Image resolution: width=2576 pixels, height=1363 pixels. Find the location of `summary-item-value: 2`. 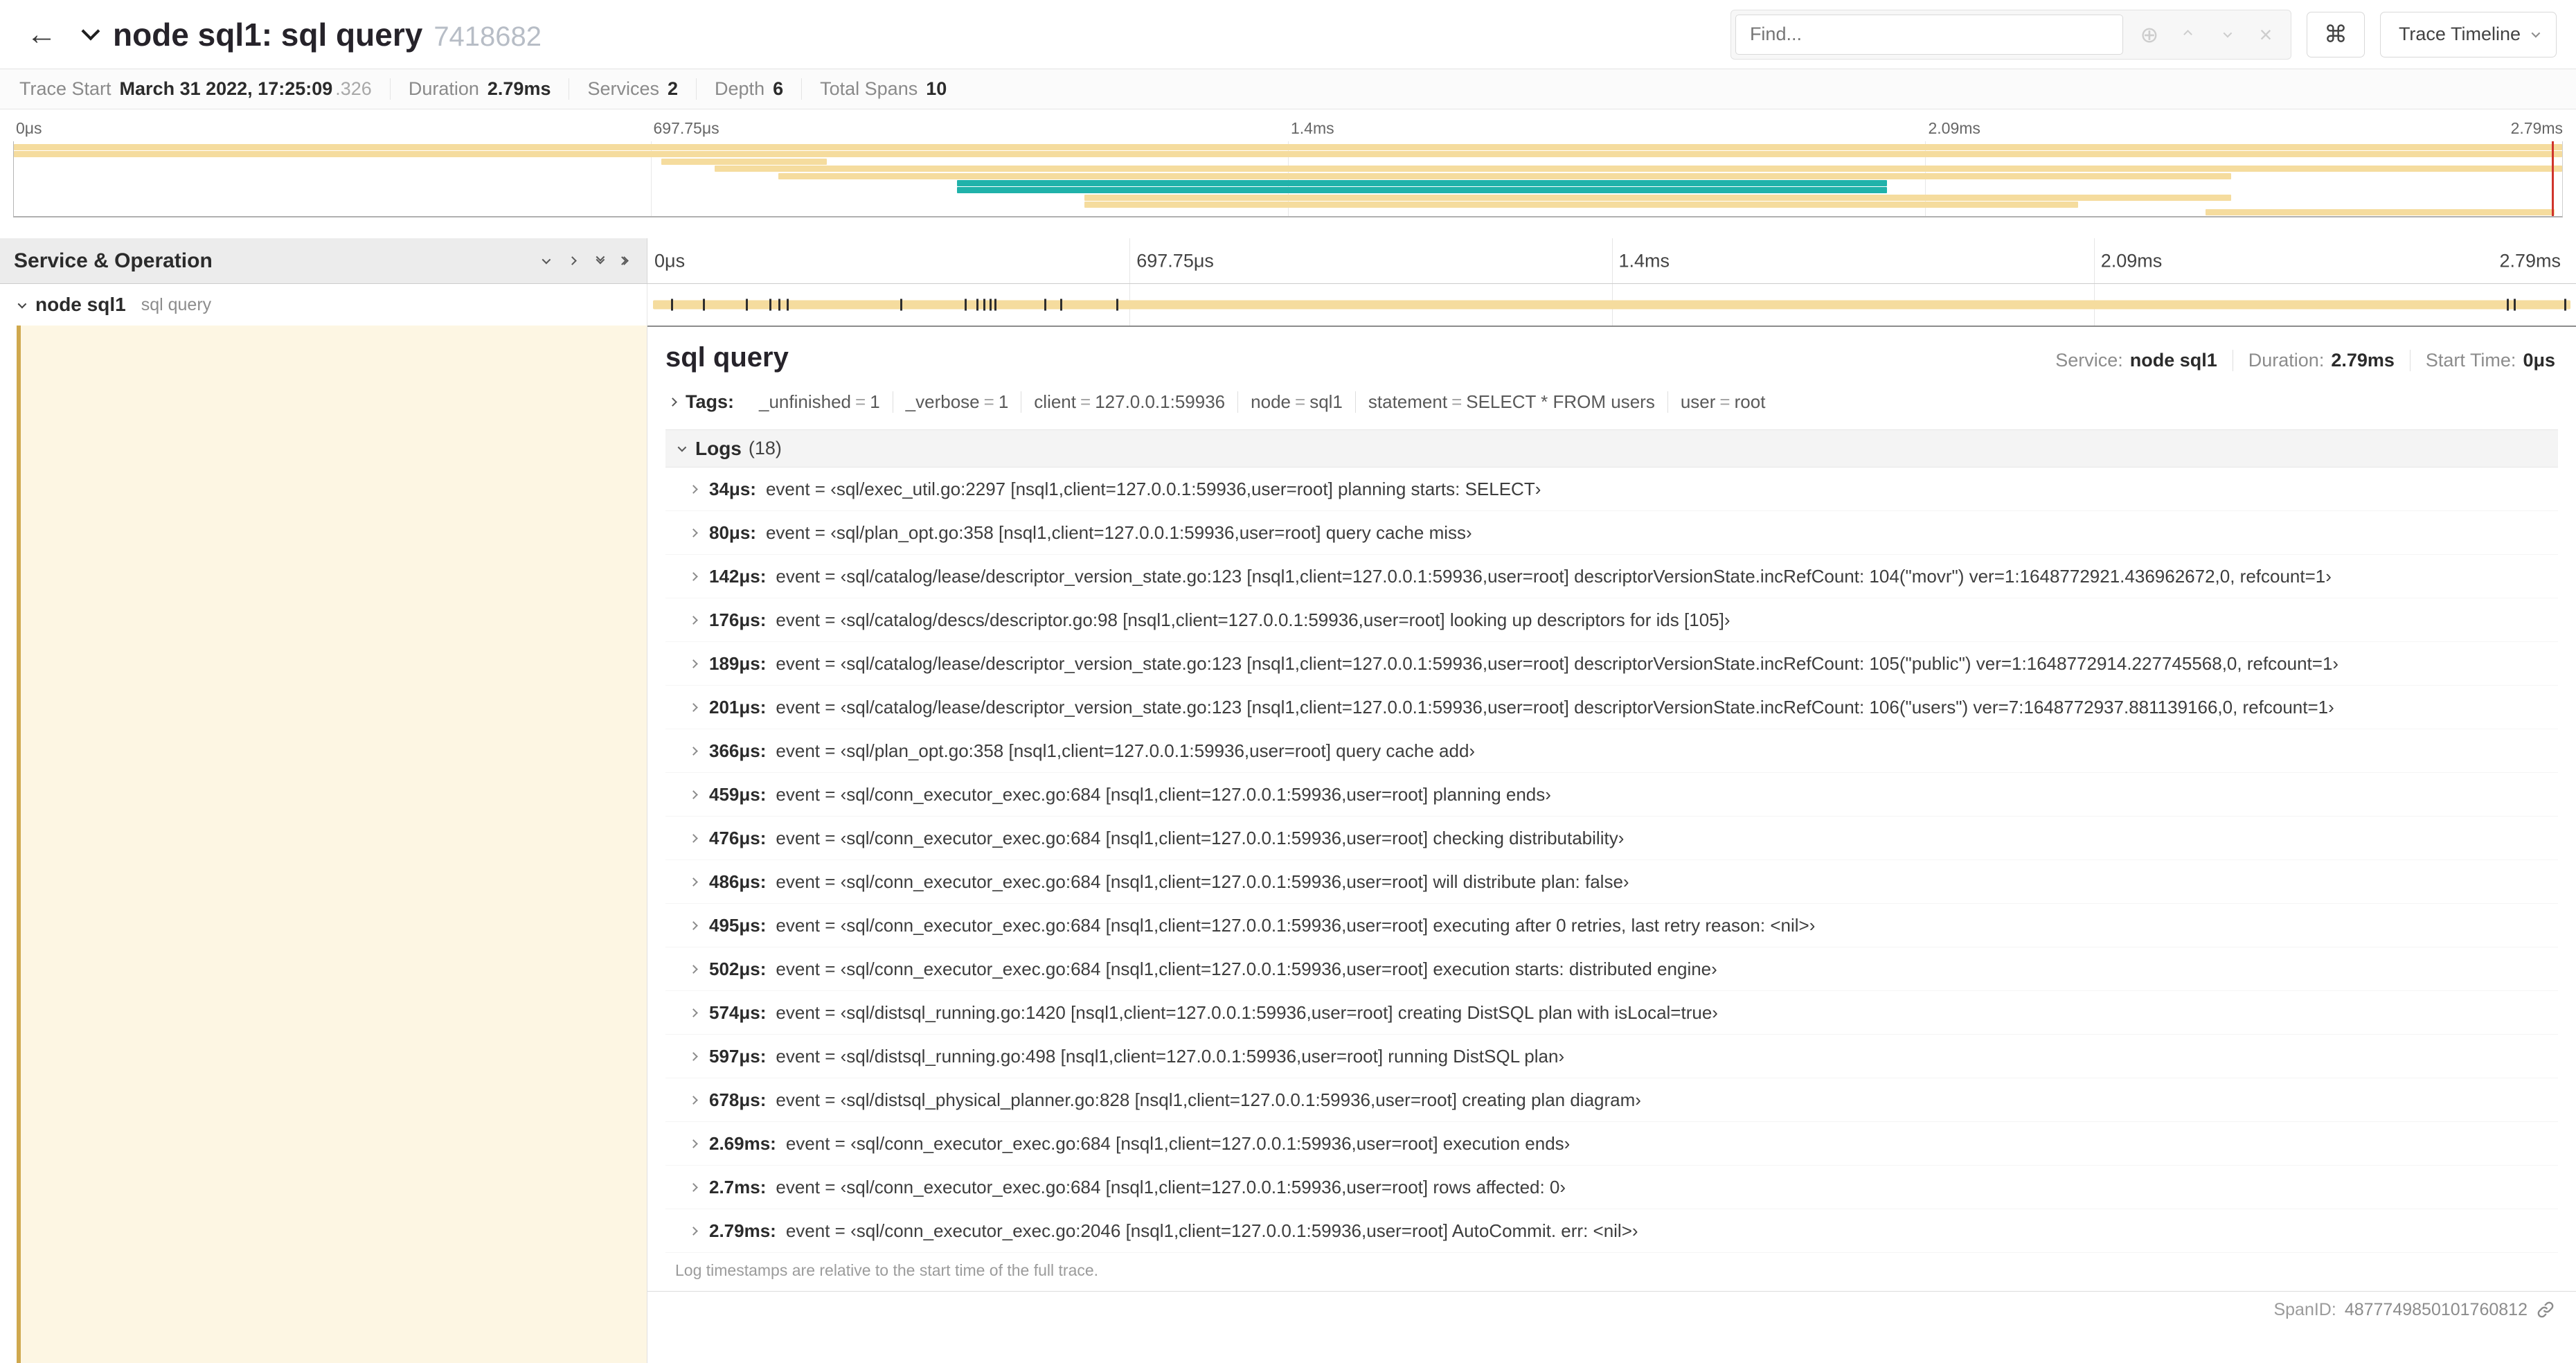

summary-item-value: 2 is located at coordinates (673, 89).